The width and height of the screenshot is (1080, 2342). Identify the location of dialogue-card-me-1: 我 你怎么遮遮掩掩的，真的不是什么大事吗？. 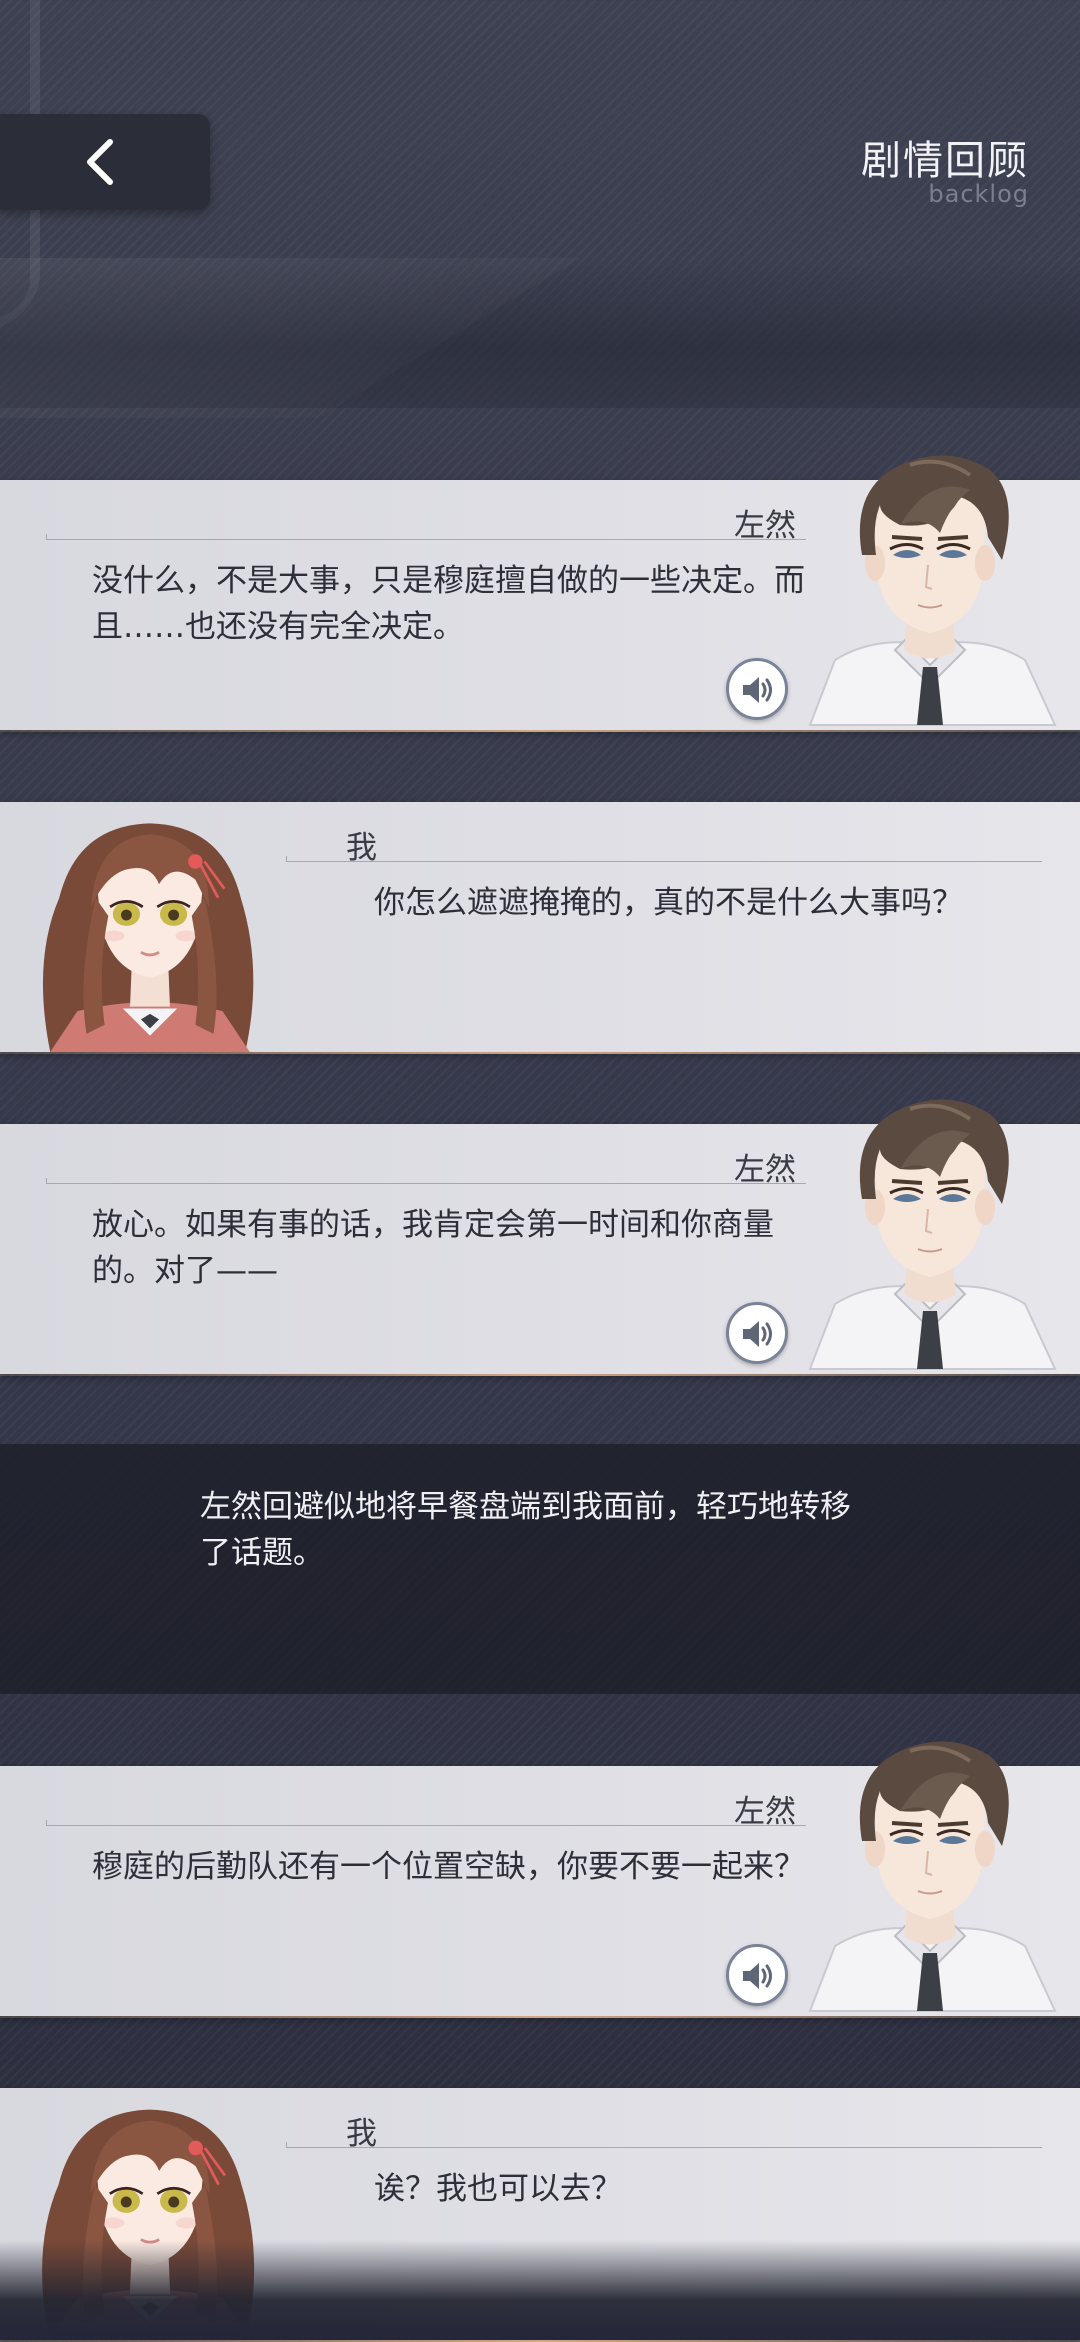
(540, 928).